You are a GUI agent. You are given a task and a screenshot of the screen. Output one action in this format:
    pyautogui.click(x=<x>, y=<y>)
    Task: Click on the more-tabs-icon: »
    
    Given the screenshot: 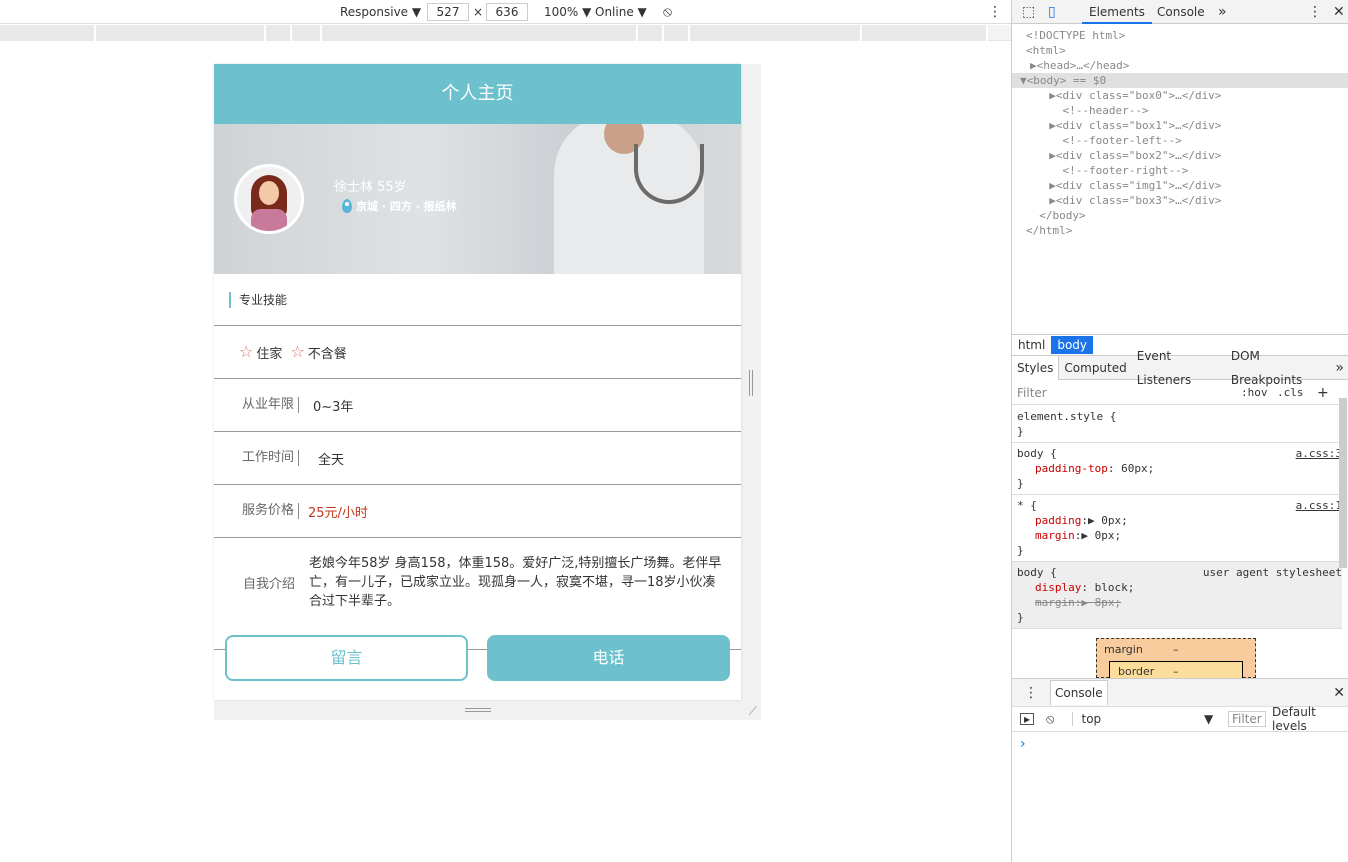 What is the action you would take?
    pyautogui.click(x=1222, y=12)
    